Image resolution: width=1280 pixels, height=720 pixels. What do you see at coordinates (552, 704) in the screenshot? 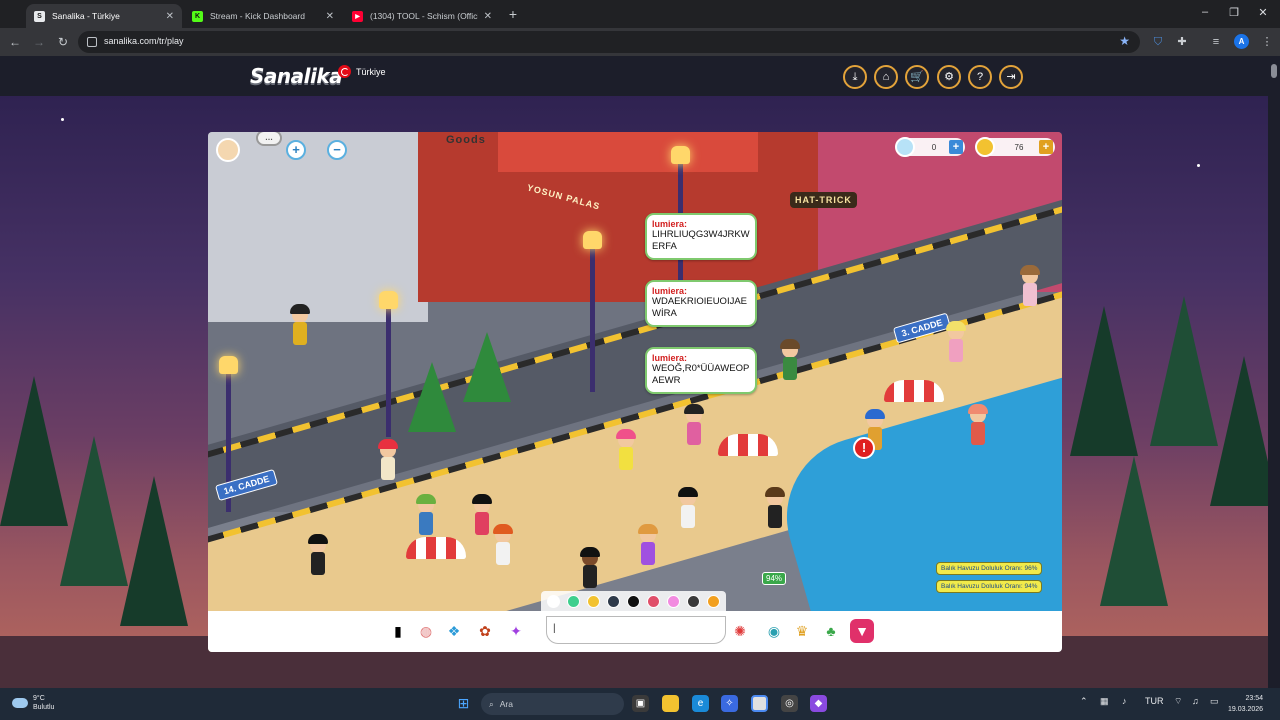
I see `taskbar-search: ⌕ Ara` at bounding box center [552, 704].